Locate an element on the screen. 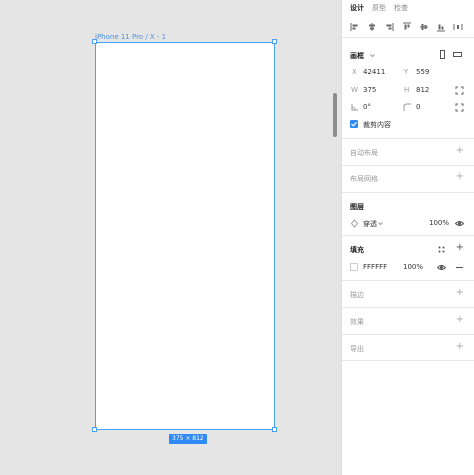 Image resolution: width=474 pixels, height=475 pixels. layout-grid-section: 布局网格 + is located at coordinates (408, 179).